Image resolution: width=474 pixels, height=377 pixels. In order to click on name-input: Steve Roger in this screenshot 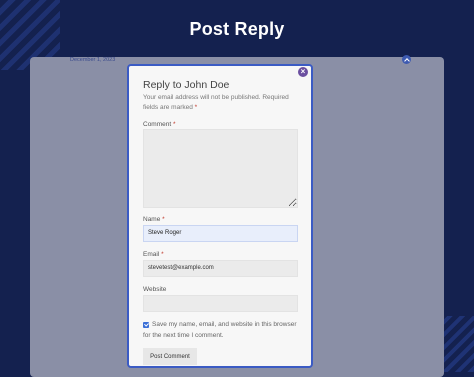, I will do `click(220, 233)`.